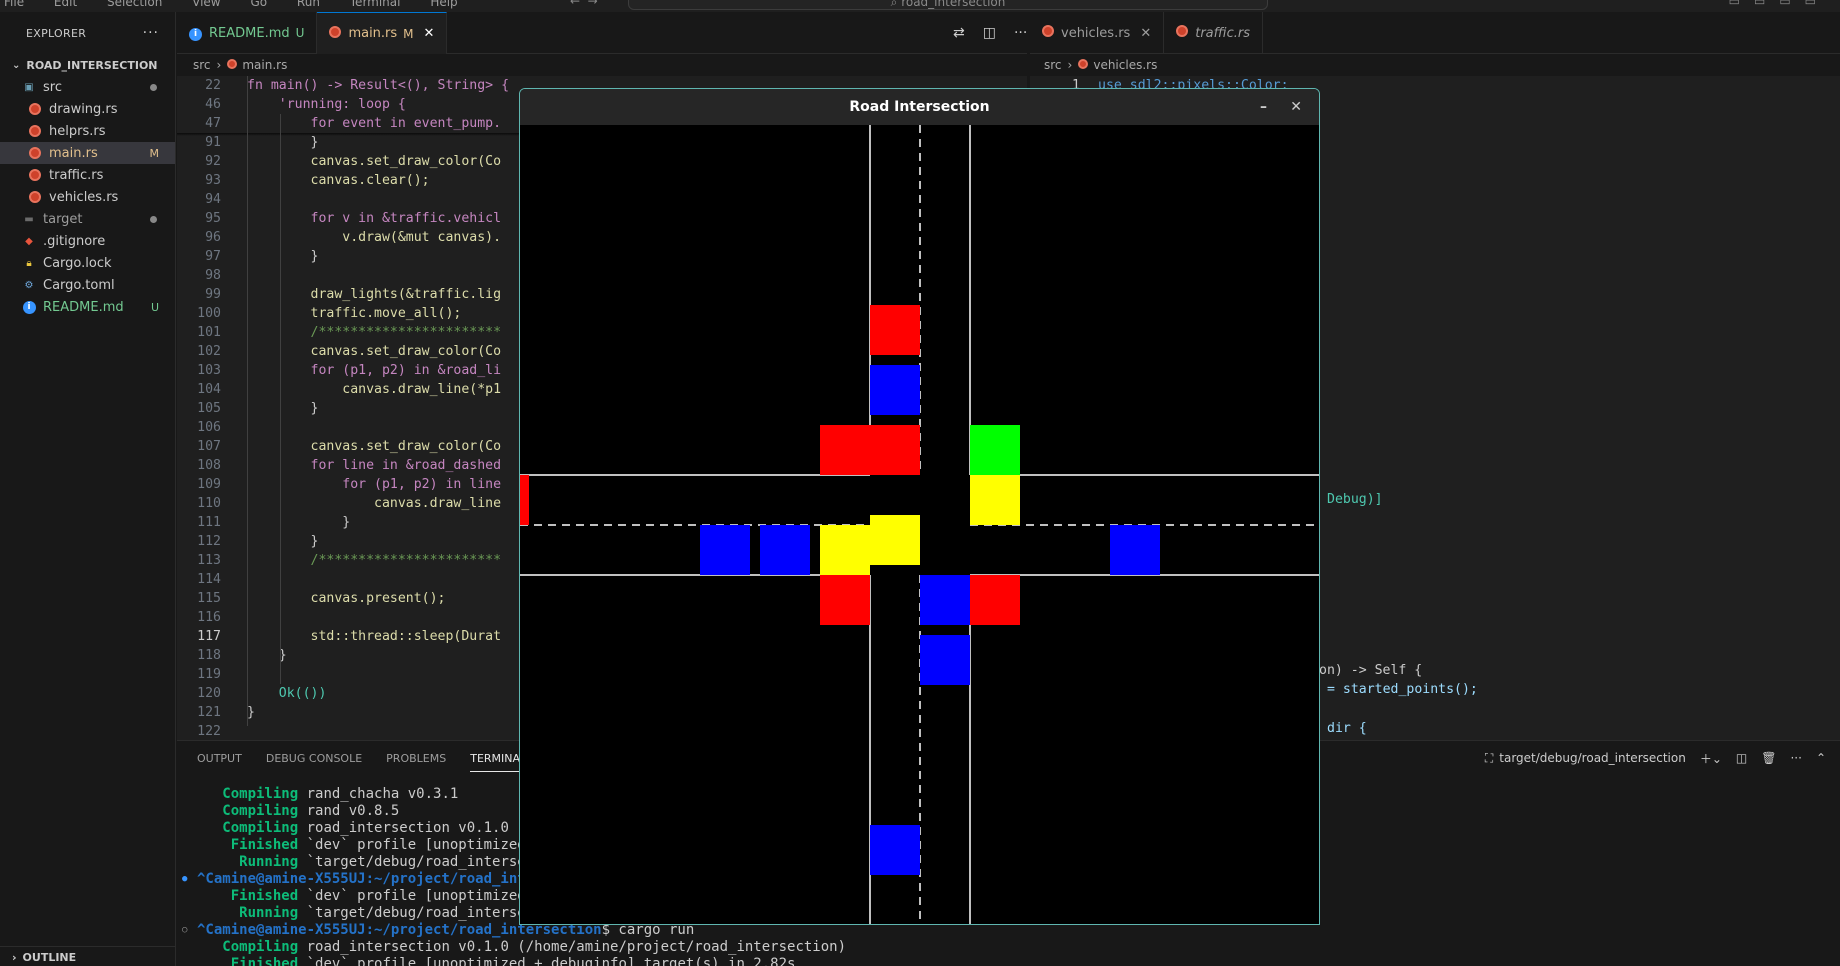  What do you see at coordinates (443, 4) in the screenshot?
I see `menu-help: Help` at bounding box center [443, 4].